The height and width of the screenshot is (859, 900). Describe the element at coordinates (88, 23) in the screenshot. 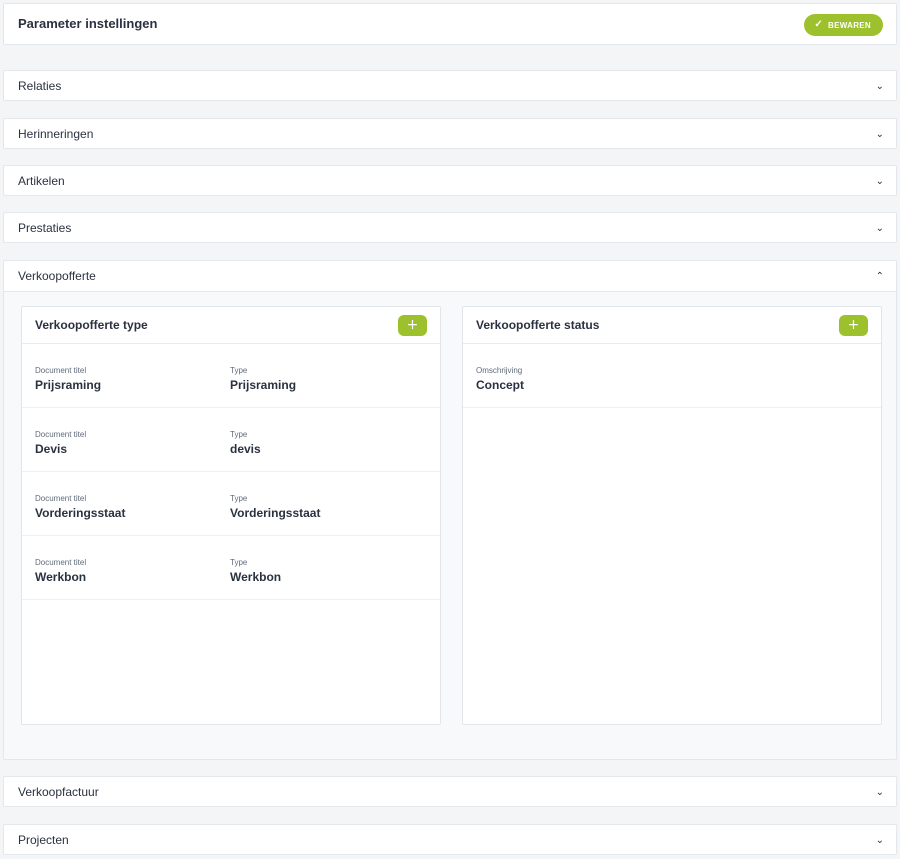

I see `page-title: Parameter instellingen` at that location.